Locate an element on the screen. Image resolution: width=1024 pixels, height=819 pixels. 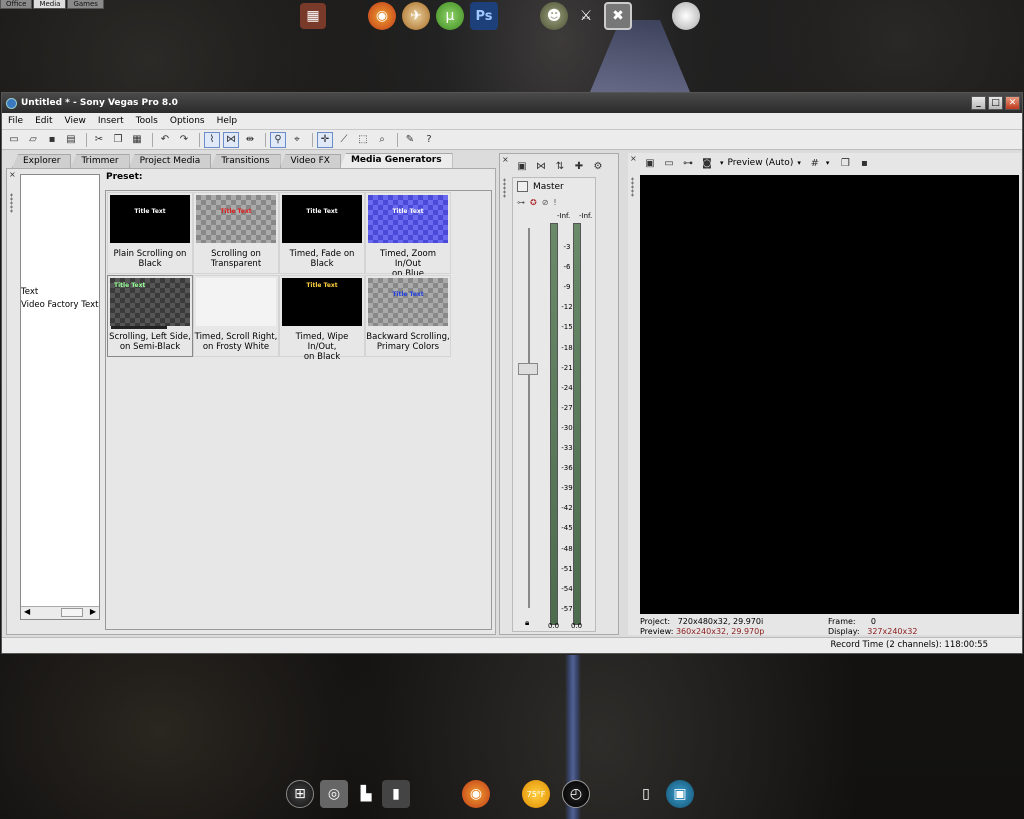
preset-scrolling-on-transparent: Title Text Scrolling on Transparent is located at coordinates (236, 233).